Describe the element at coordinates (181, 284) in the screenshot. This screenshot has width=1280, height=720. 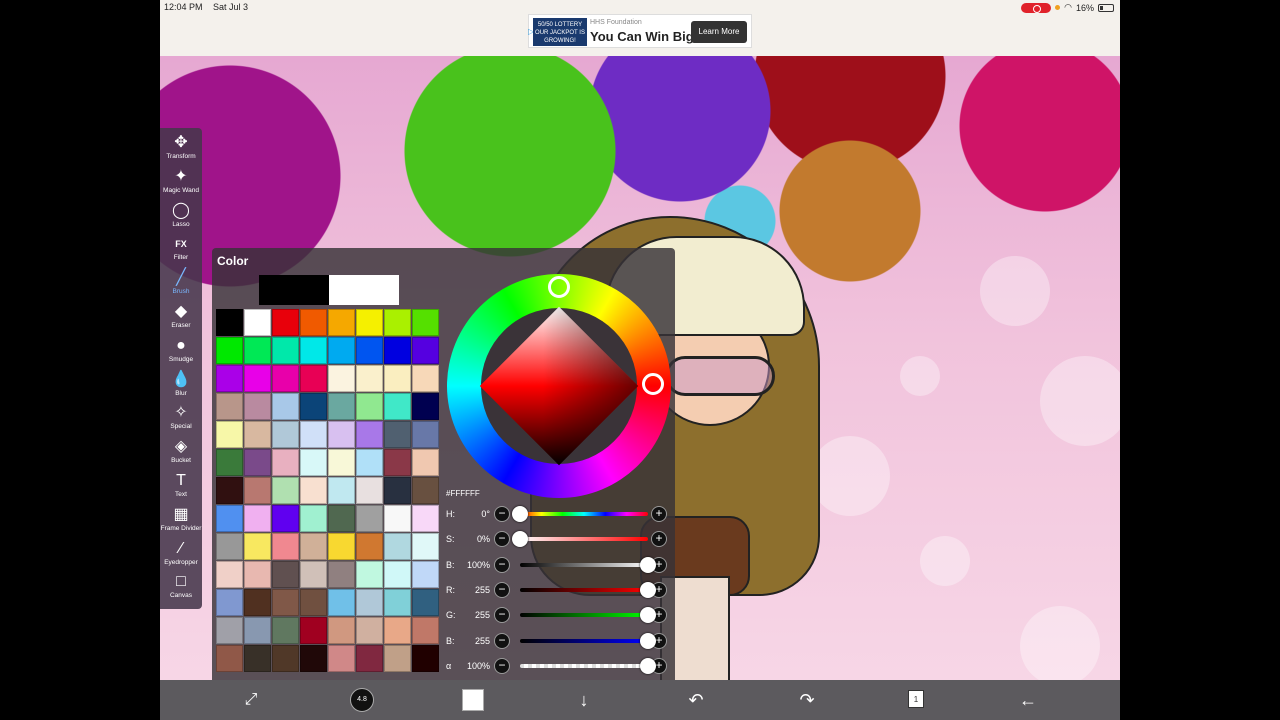
I see `tool-brush: ╱ Brush` at that location.